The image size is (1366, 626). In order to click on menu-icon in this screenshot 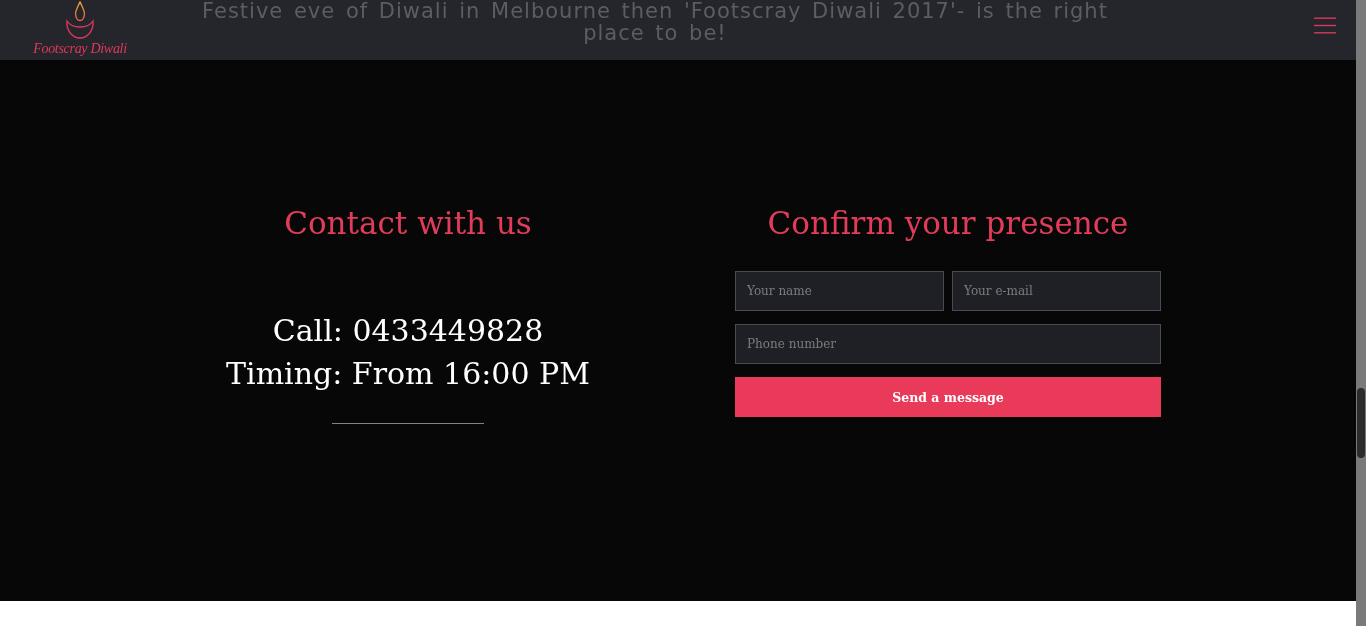, I will do `click(1325, 25)`.